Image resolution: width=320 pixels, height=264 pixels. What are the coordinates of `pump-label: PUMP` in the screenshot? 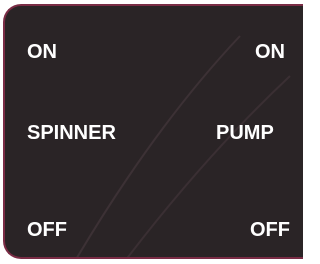 It's located at (245, 133).